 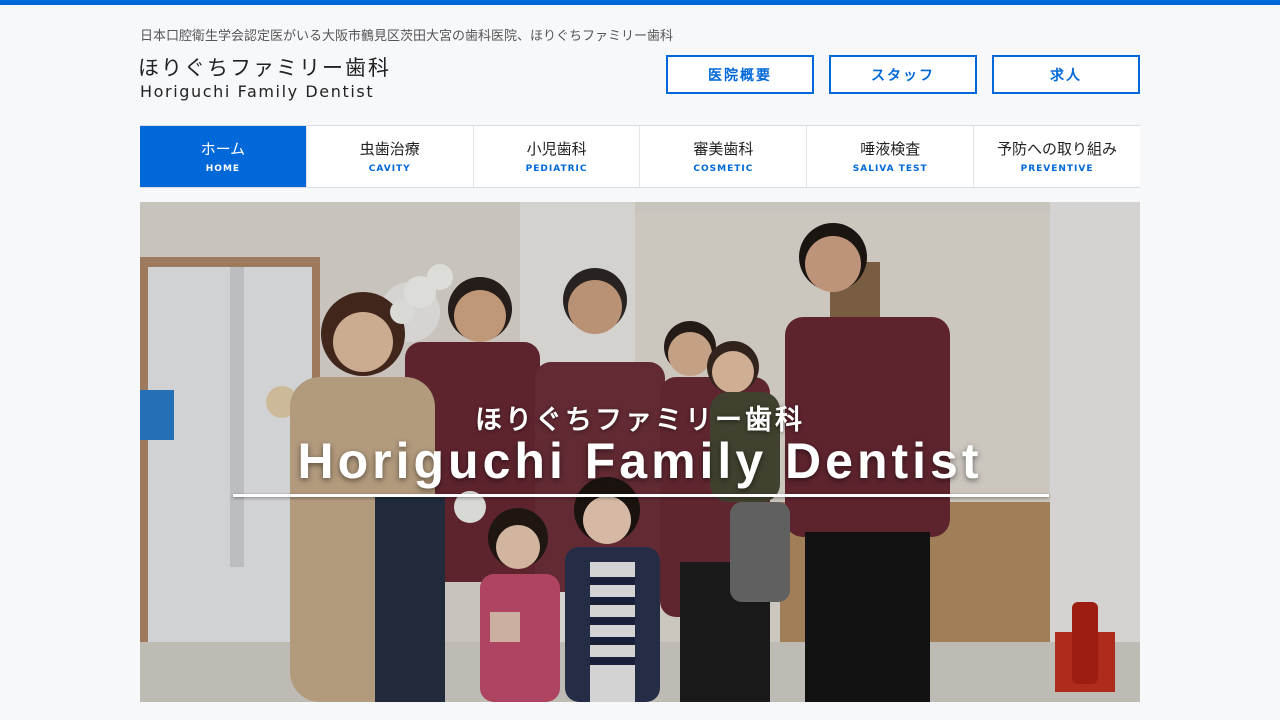 I want to click on nav-item-label: ホーム, so click(x=223, y=149).